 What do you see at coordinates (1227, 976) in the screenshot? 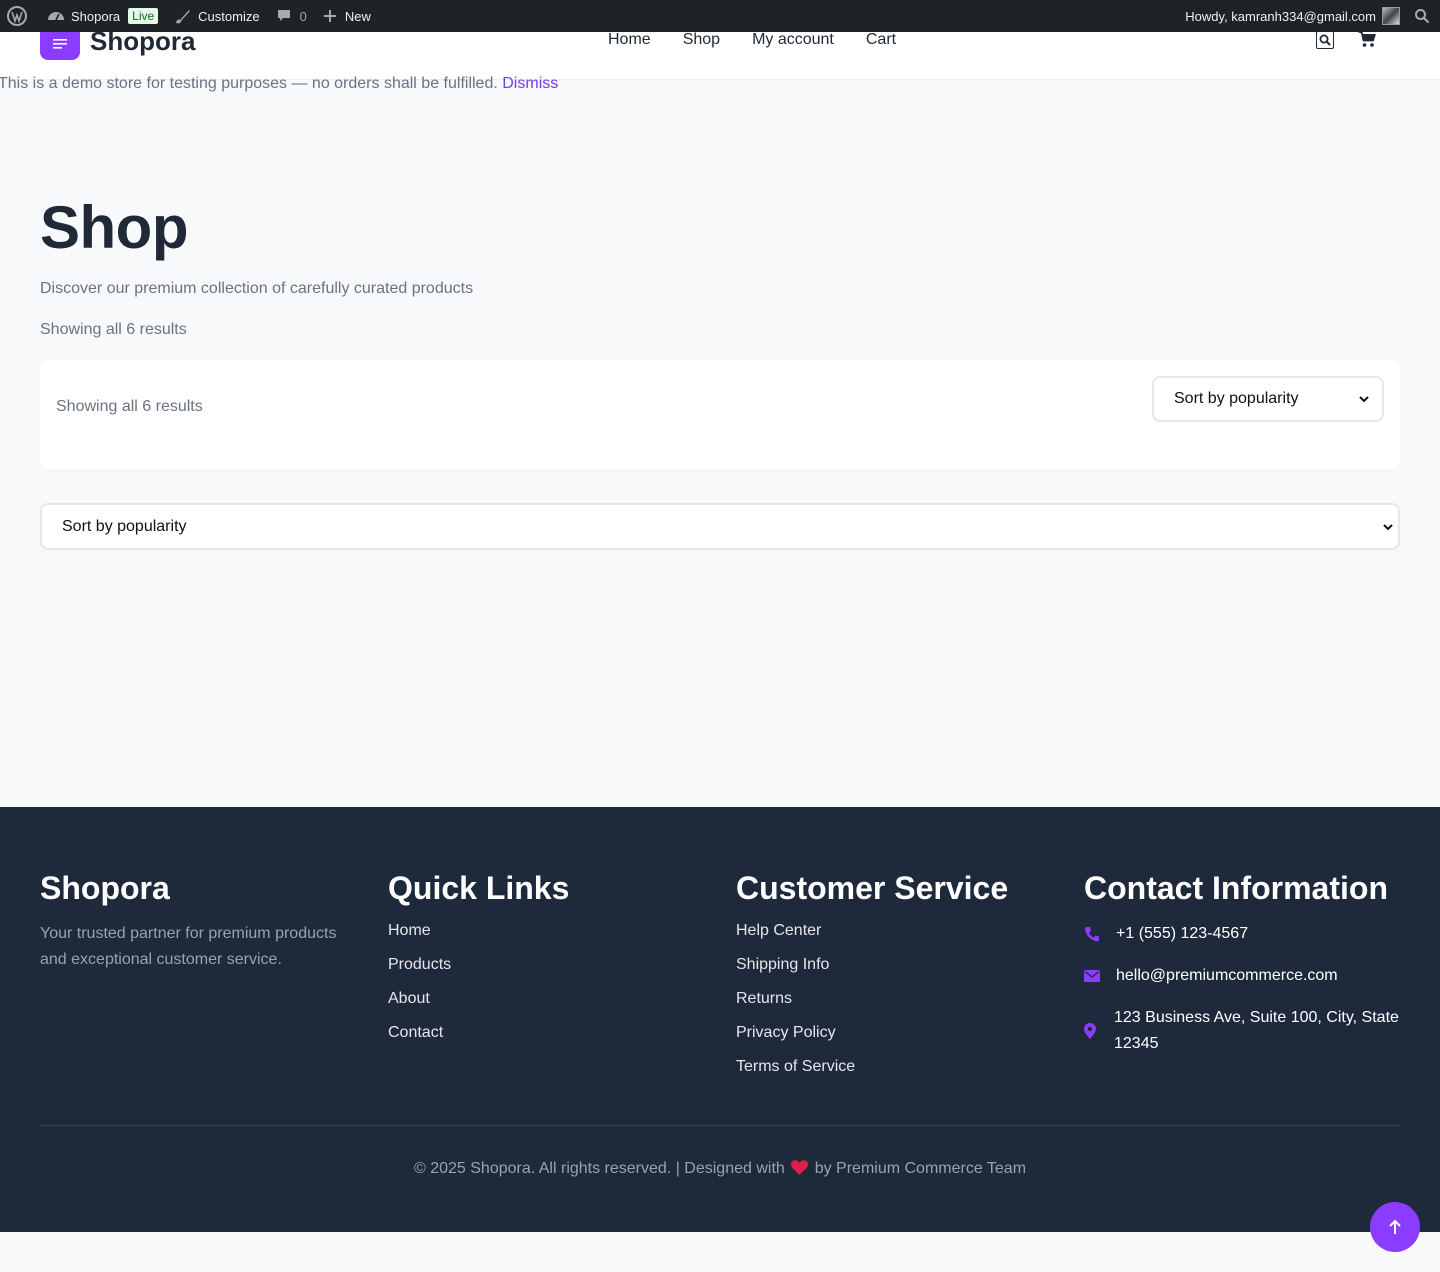
I see `contact-email-text: hello@premiumcommerce.com` at bounding box center [1227, 976].